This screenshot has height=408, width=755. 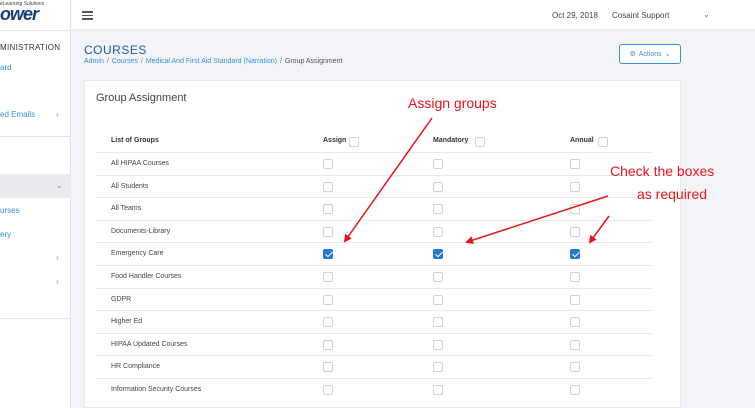 What do you see at coordinates (599, 229) in the screenshot?
I see `arrow-to-annual` at bounding box center [599, 229].